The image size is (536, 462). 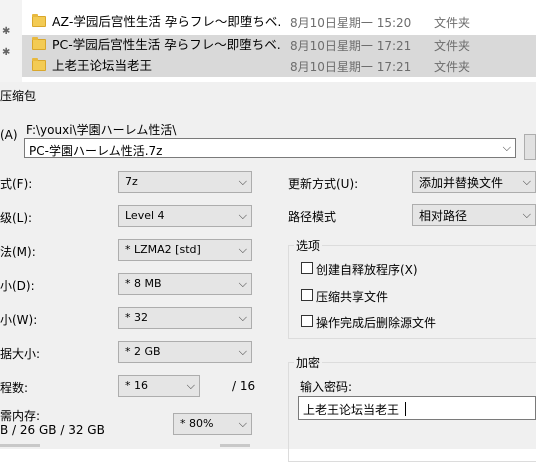 I want to click on list-item: 上老王论坛当老王 8月10日星期一 17:21 文件夹, so click(x=279, y=66).